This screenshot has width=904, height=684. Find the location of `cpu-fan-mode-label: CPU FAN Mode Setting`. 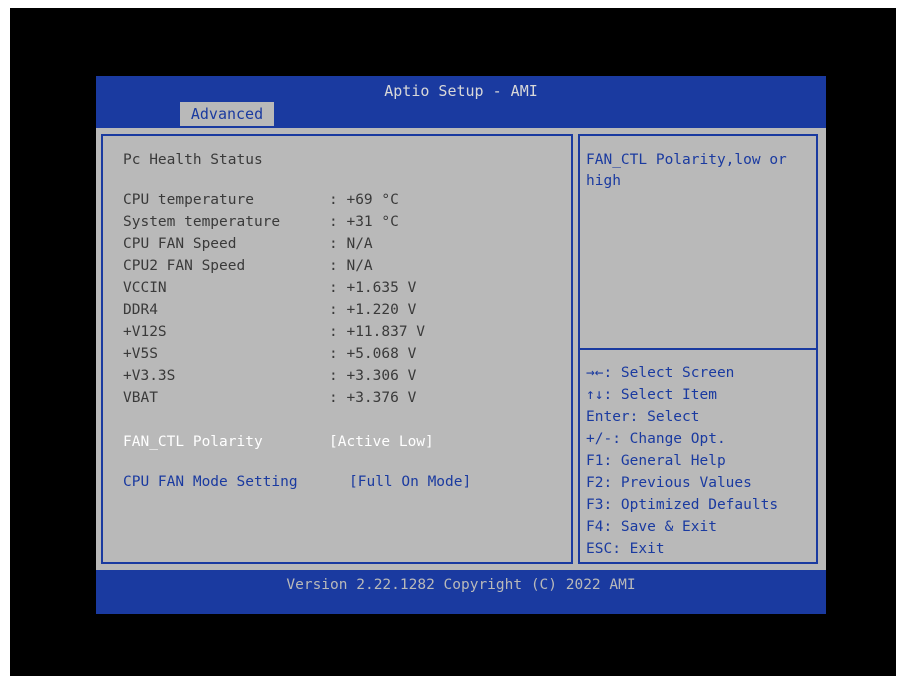

cpu-fan-mode-label: CPU FAN Mode Setting is located at coordinates (210, 482).